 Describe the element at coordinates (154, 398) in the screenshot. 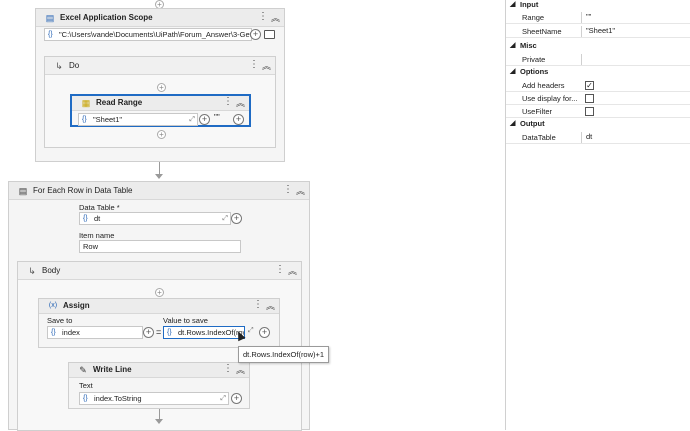

I see `text-input: {} index.ToString ⤢` at that location.